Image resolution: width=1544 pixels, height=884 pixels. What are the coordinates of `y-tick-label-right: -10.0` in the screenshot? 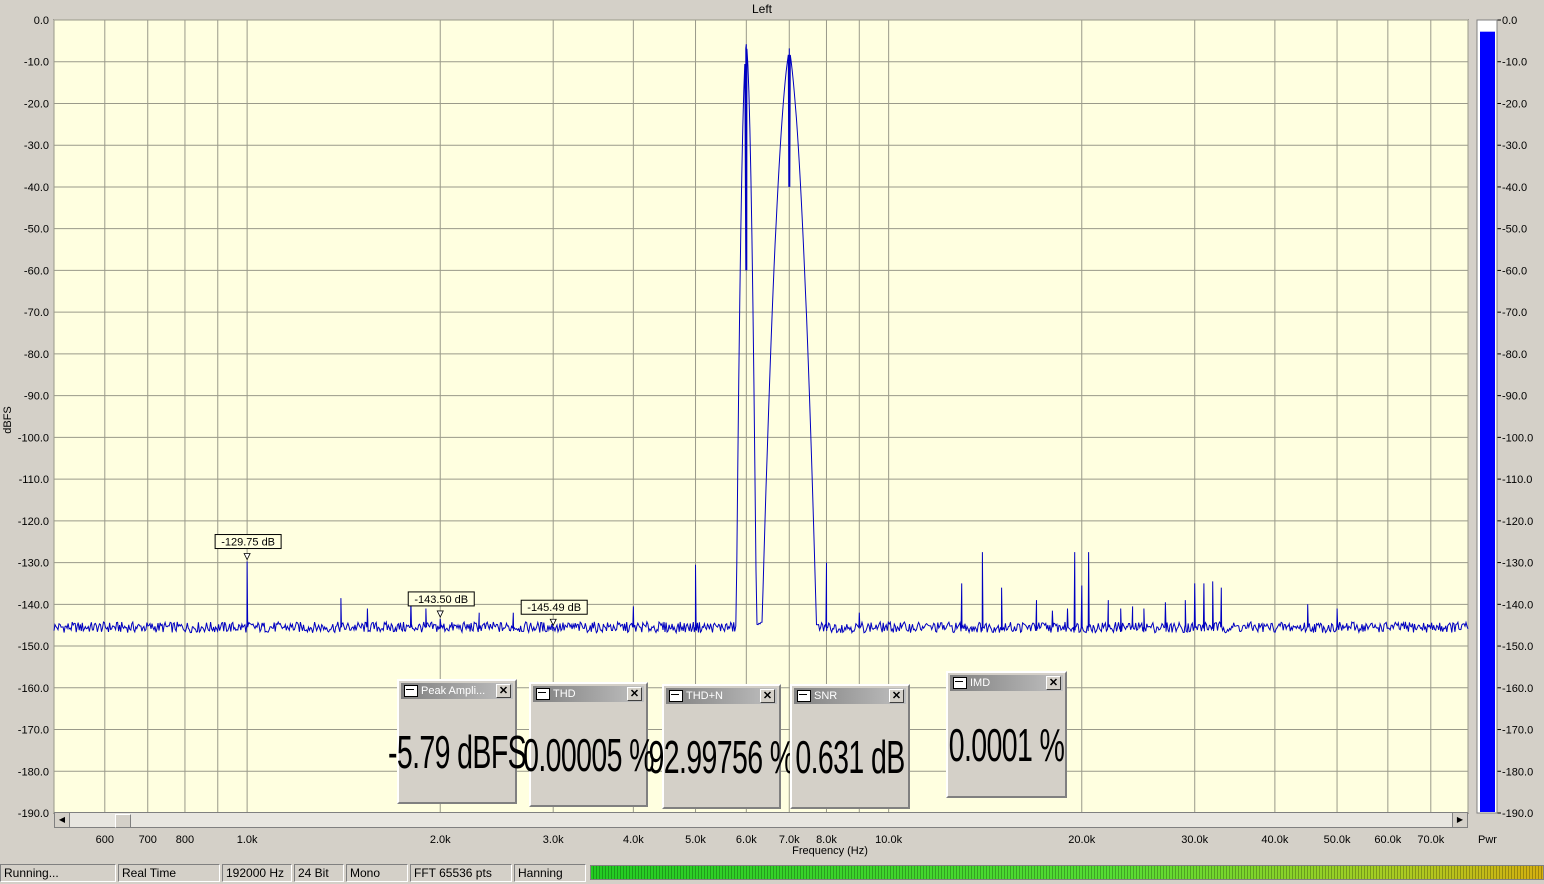 It's located at (1514, 63).